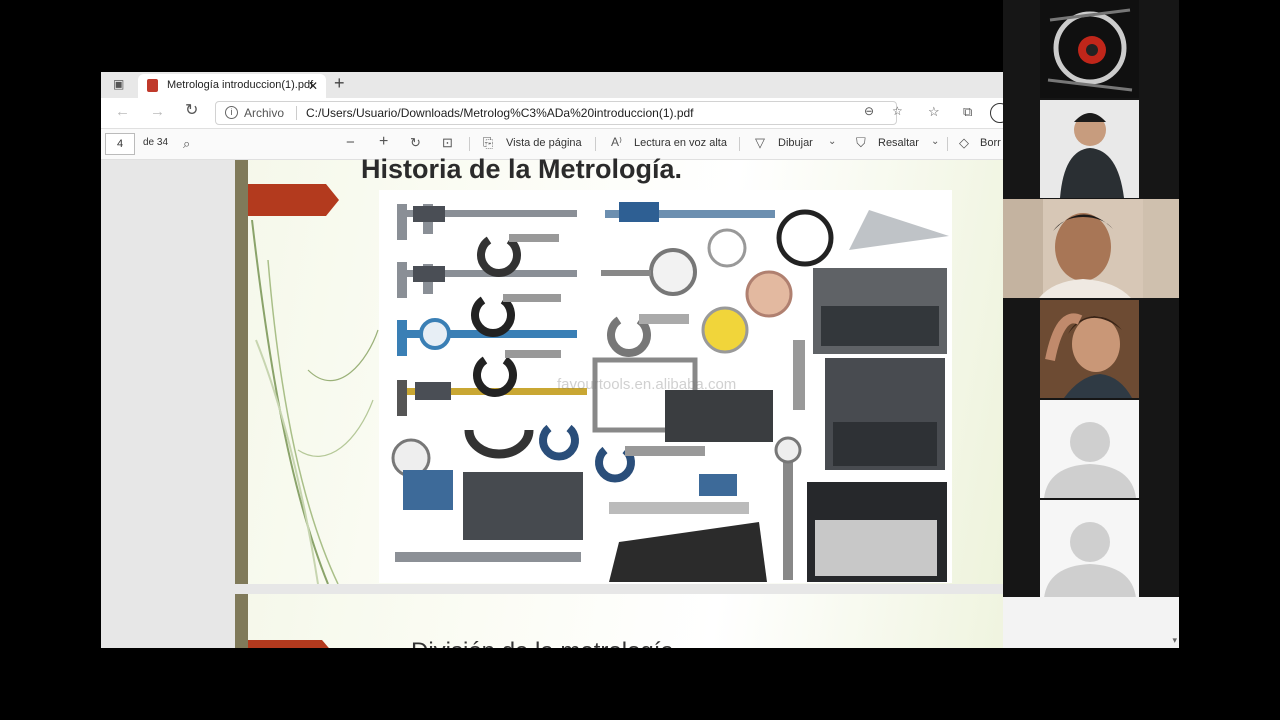 The height and width of the screenshot is (720, 1280). What do you see at coordinates (647, 384) in the screenshot?
I see `image-watermark: favourtools.en.alibaba.com` at bounding box center [647, 384].